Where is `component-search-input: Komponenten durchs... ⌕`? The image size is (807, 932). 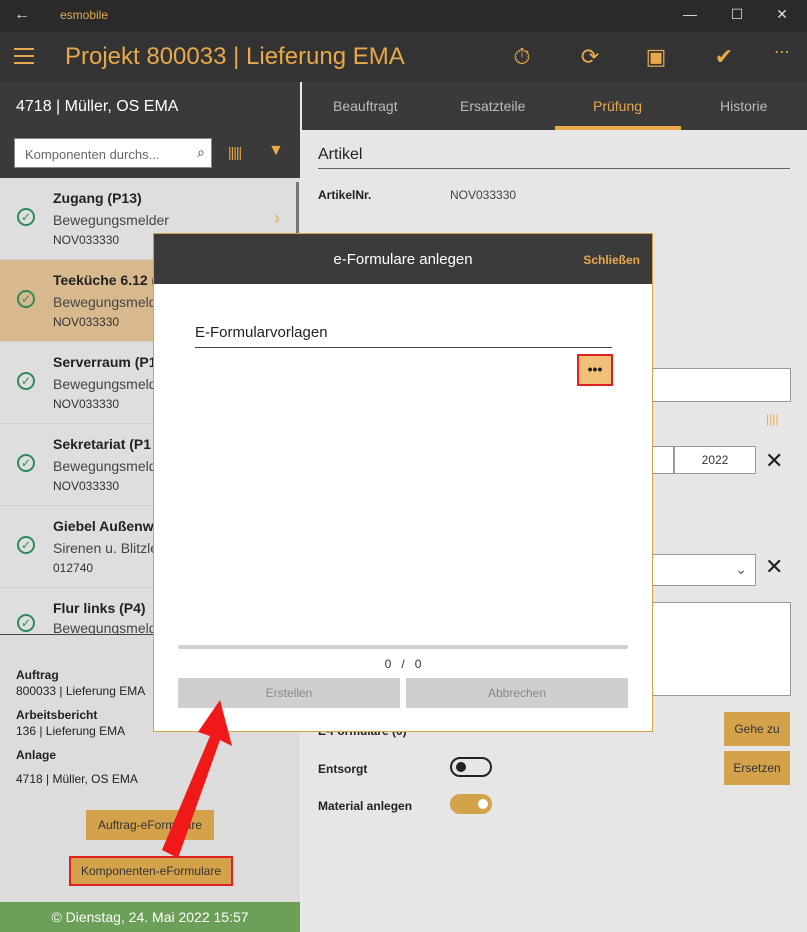
component-search-input: Komponenten durchs... ⌕ is located at coordinates (113, 153).